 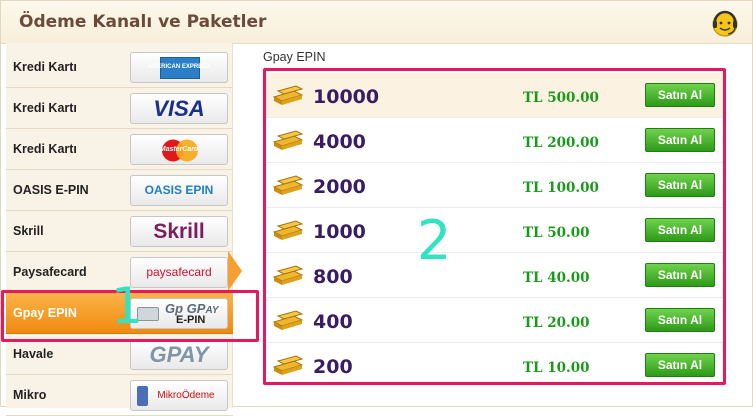 I want to click on annotation-number-2: 2, so click(x=434, y=240).